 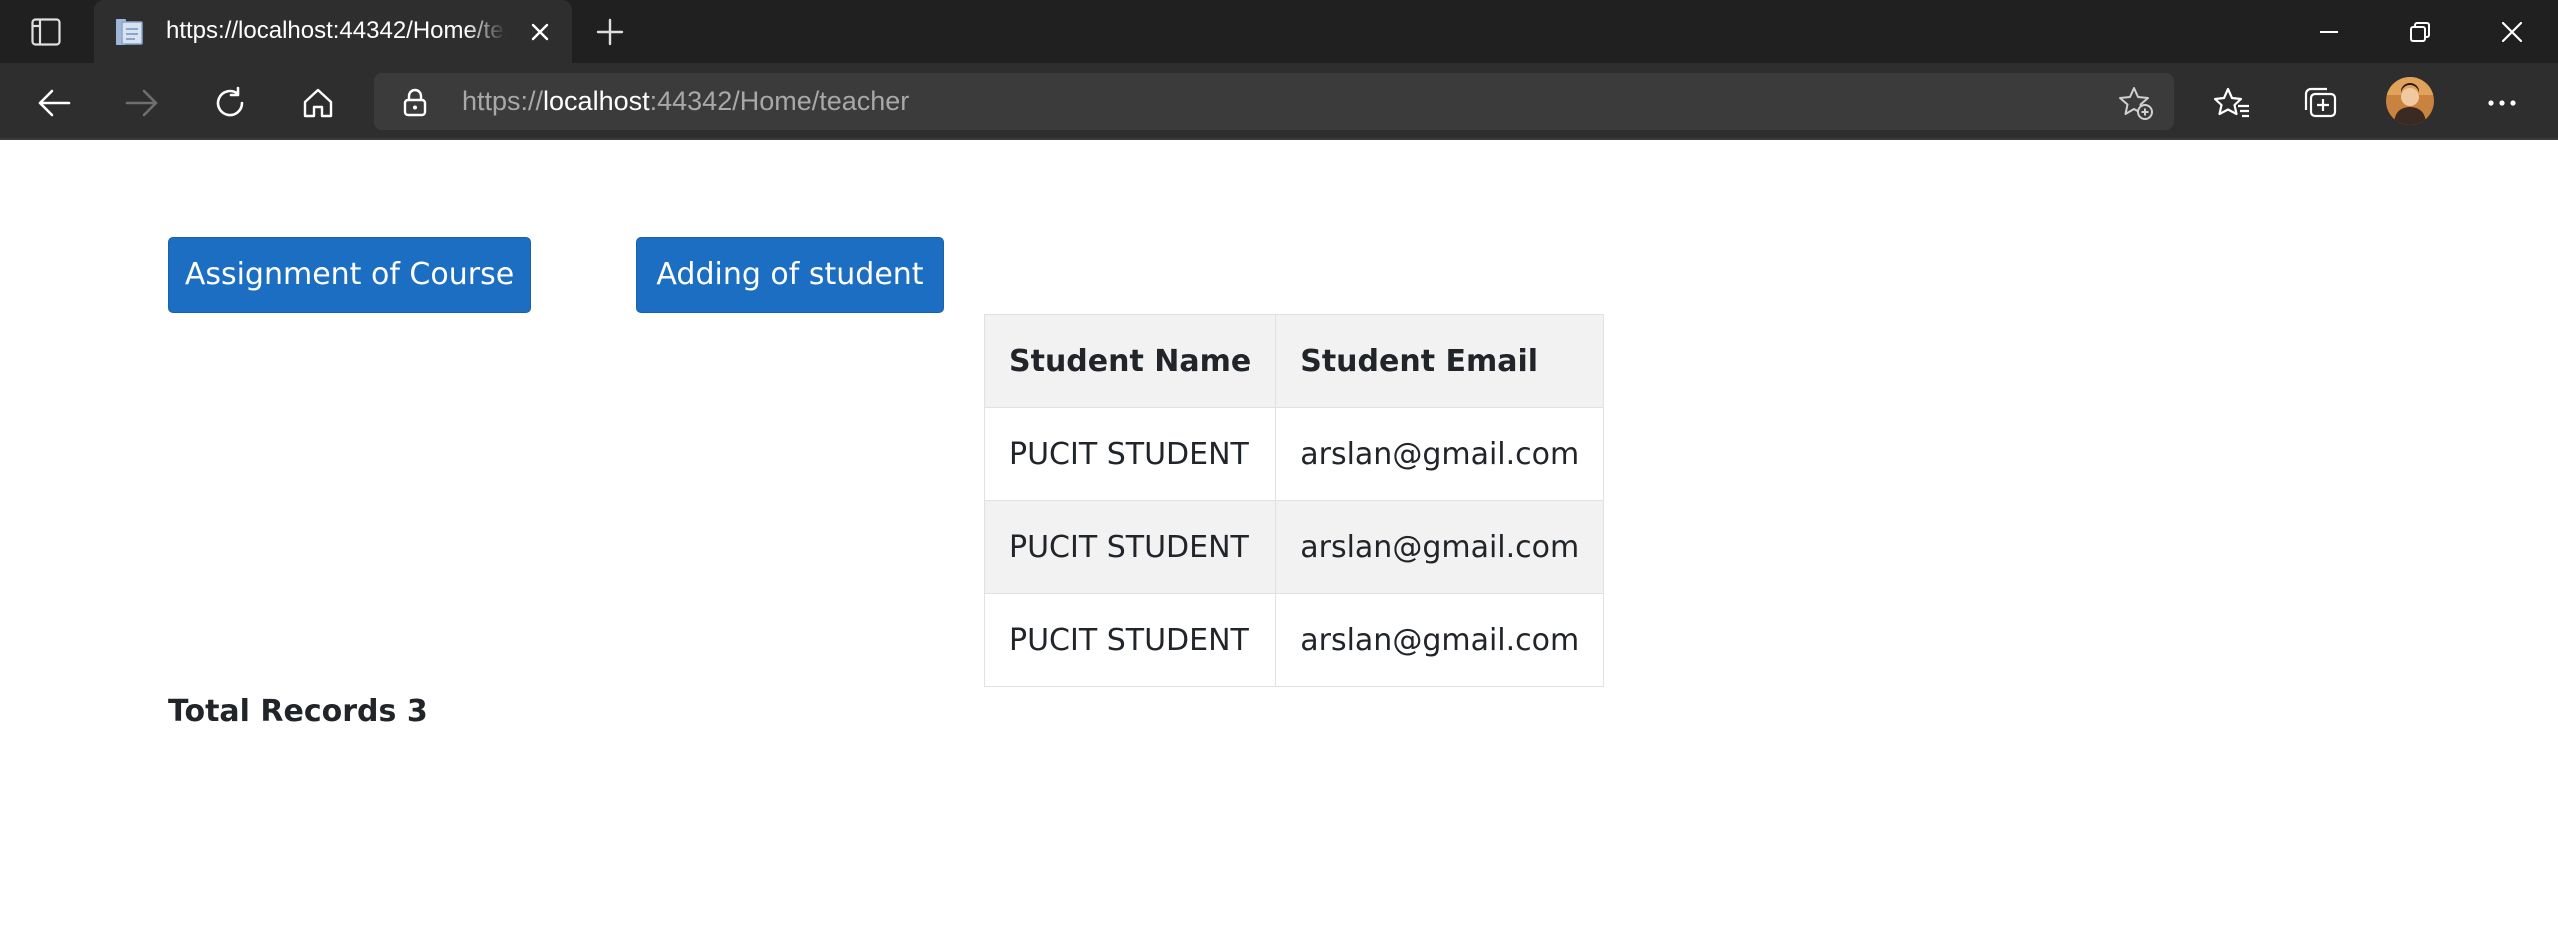 I want to click on browser-toolbar: https://localhost:44342/Home/teacher, so click(x=1279, y=101).